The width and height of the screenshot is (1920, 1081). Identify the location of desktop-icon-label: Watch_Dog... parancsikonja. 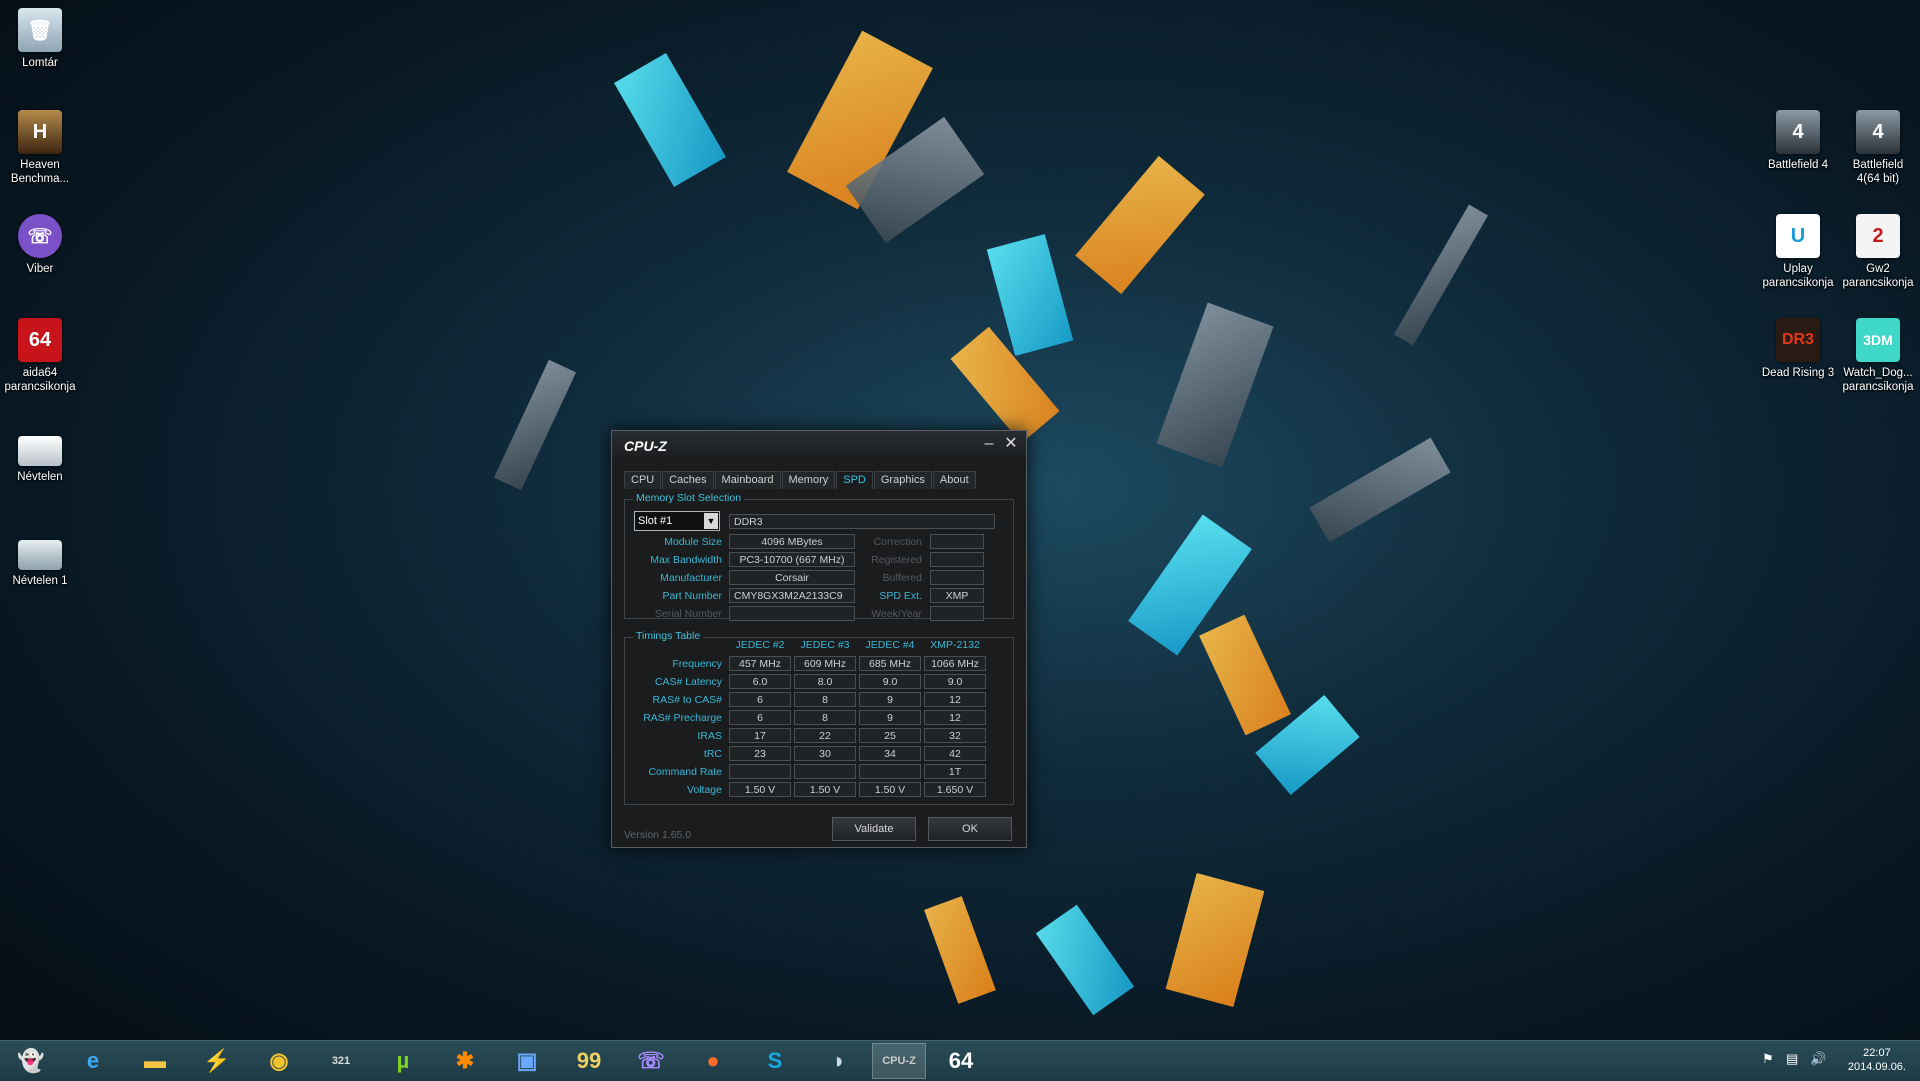
(1878, 380).